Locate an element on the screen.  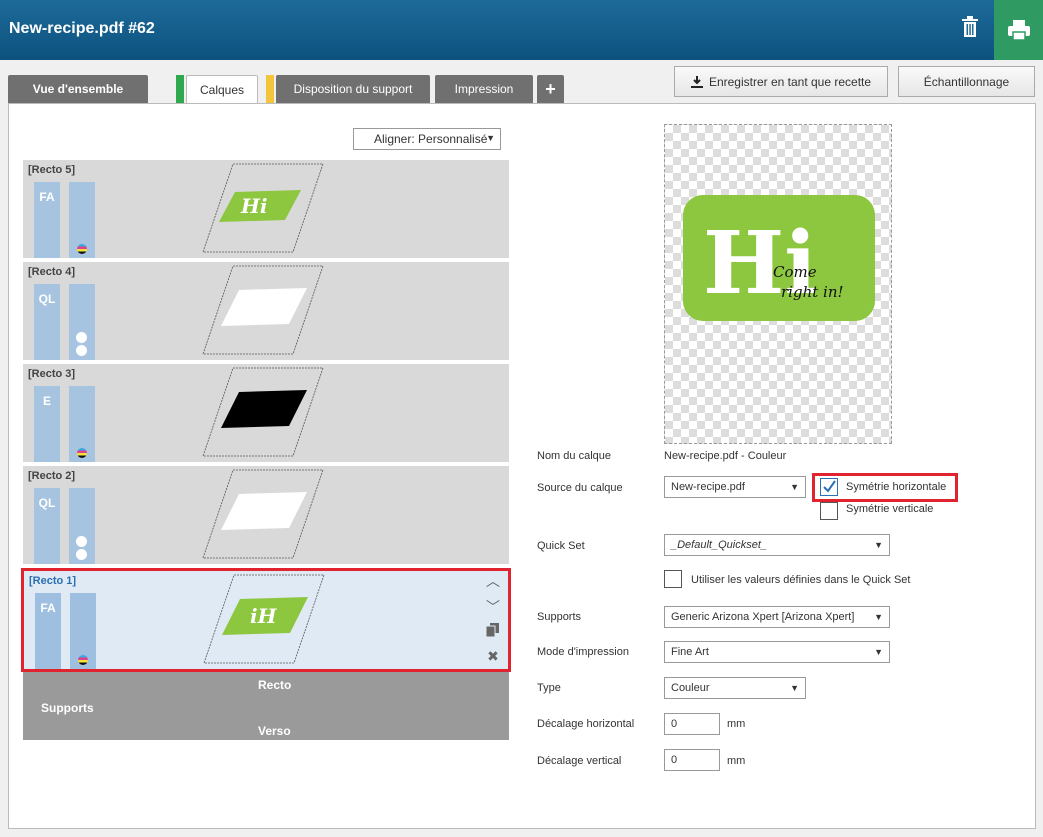
quickset-value: _Default_Quickset_ is located at coordinates (719, 545).